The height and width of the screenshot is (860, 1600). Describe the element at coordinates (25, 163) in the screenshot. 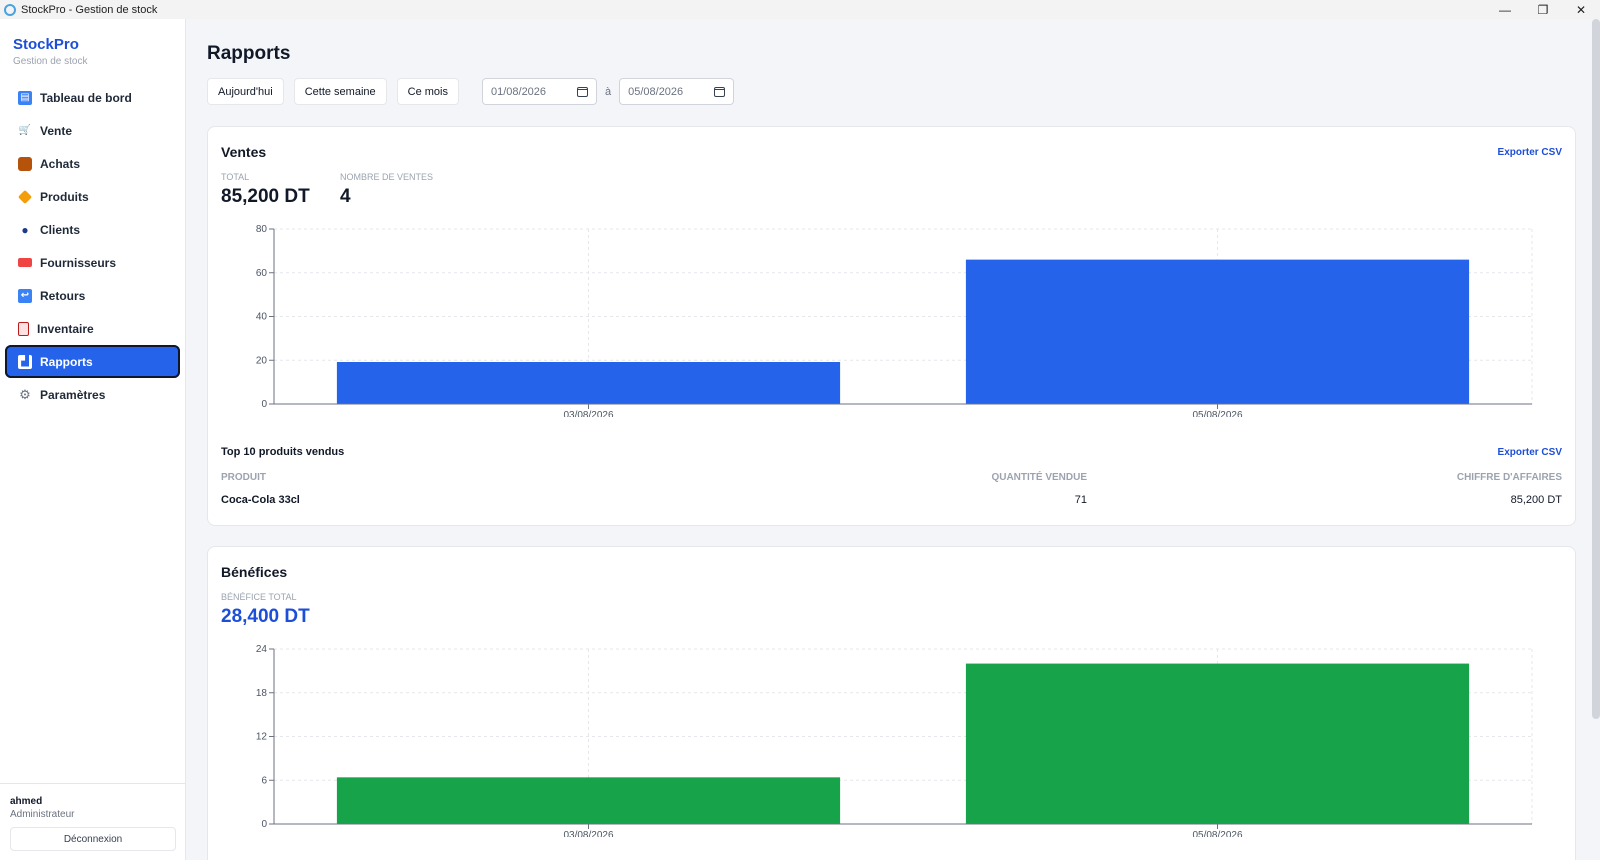

I see `box-icon` at that location.